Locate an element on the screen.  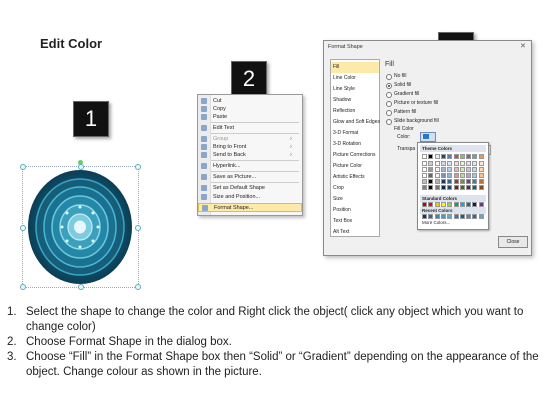
pattern-fill-radio is located at coordinates (389, 113).